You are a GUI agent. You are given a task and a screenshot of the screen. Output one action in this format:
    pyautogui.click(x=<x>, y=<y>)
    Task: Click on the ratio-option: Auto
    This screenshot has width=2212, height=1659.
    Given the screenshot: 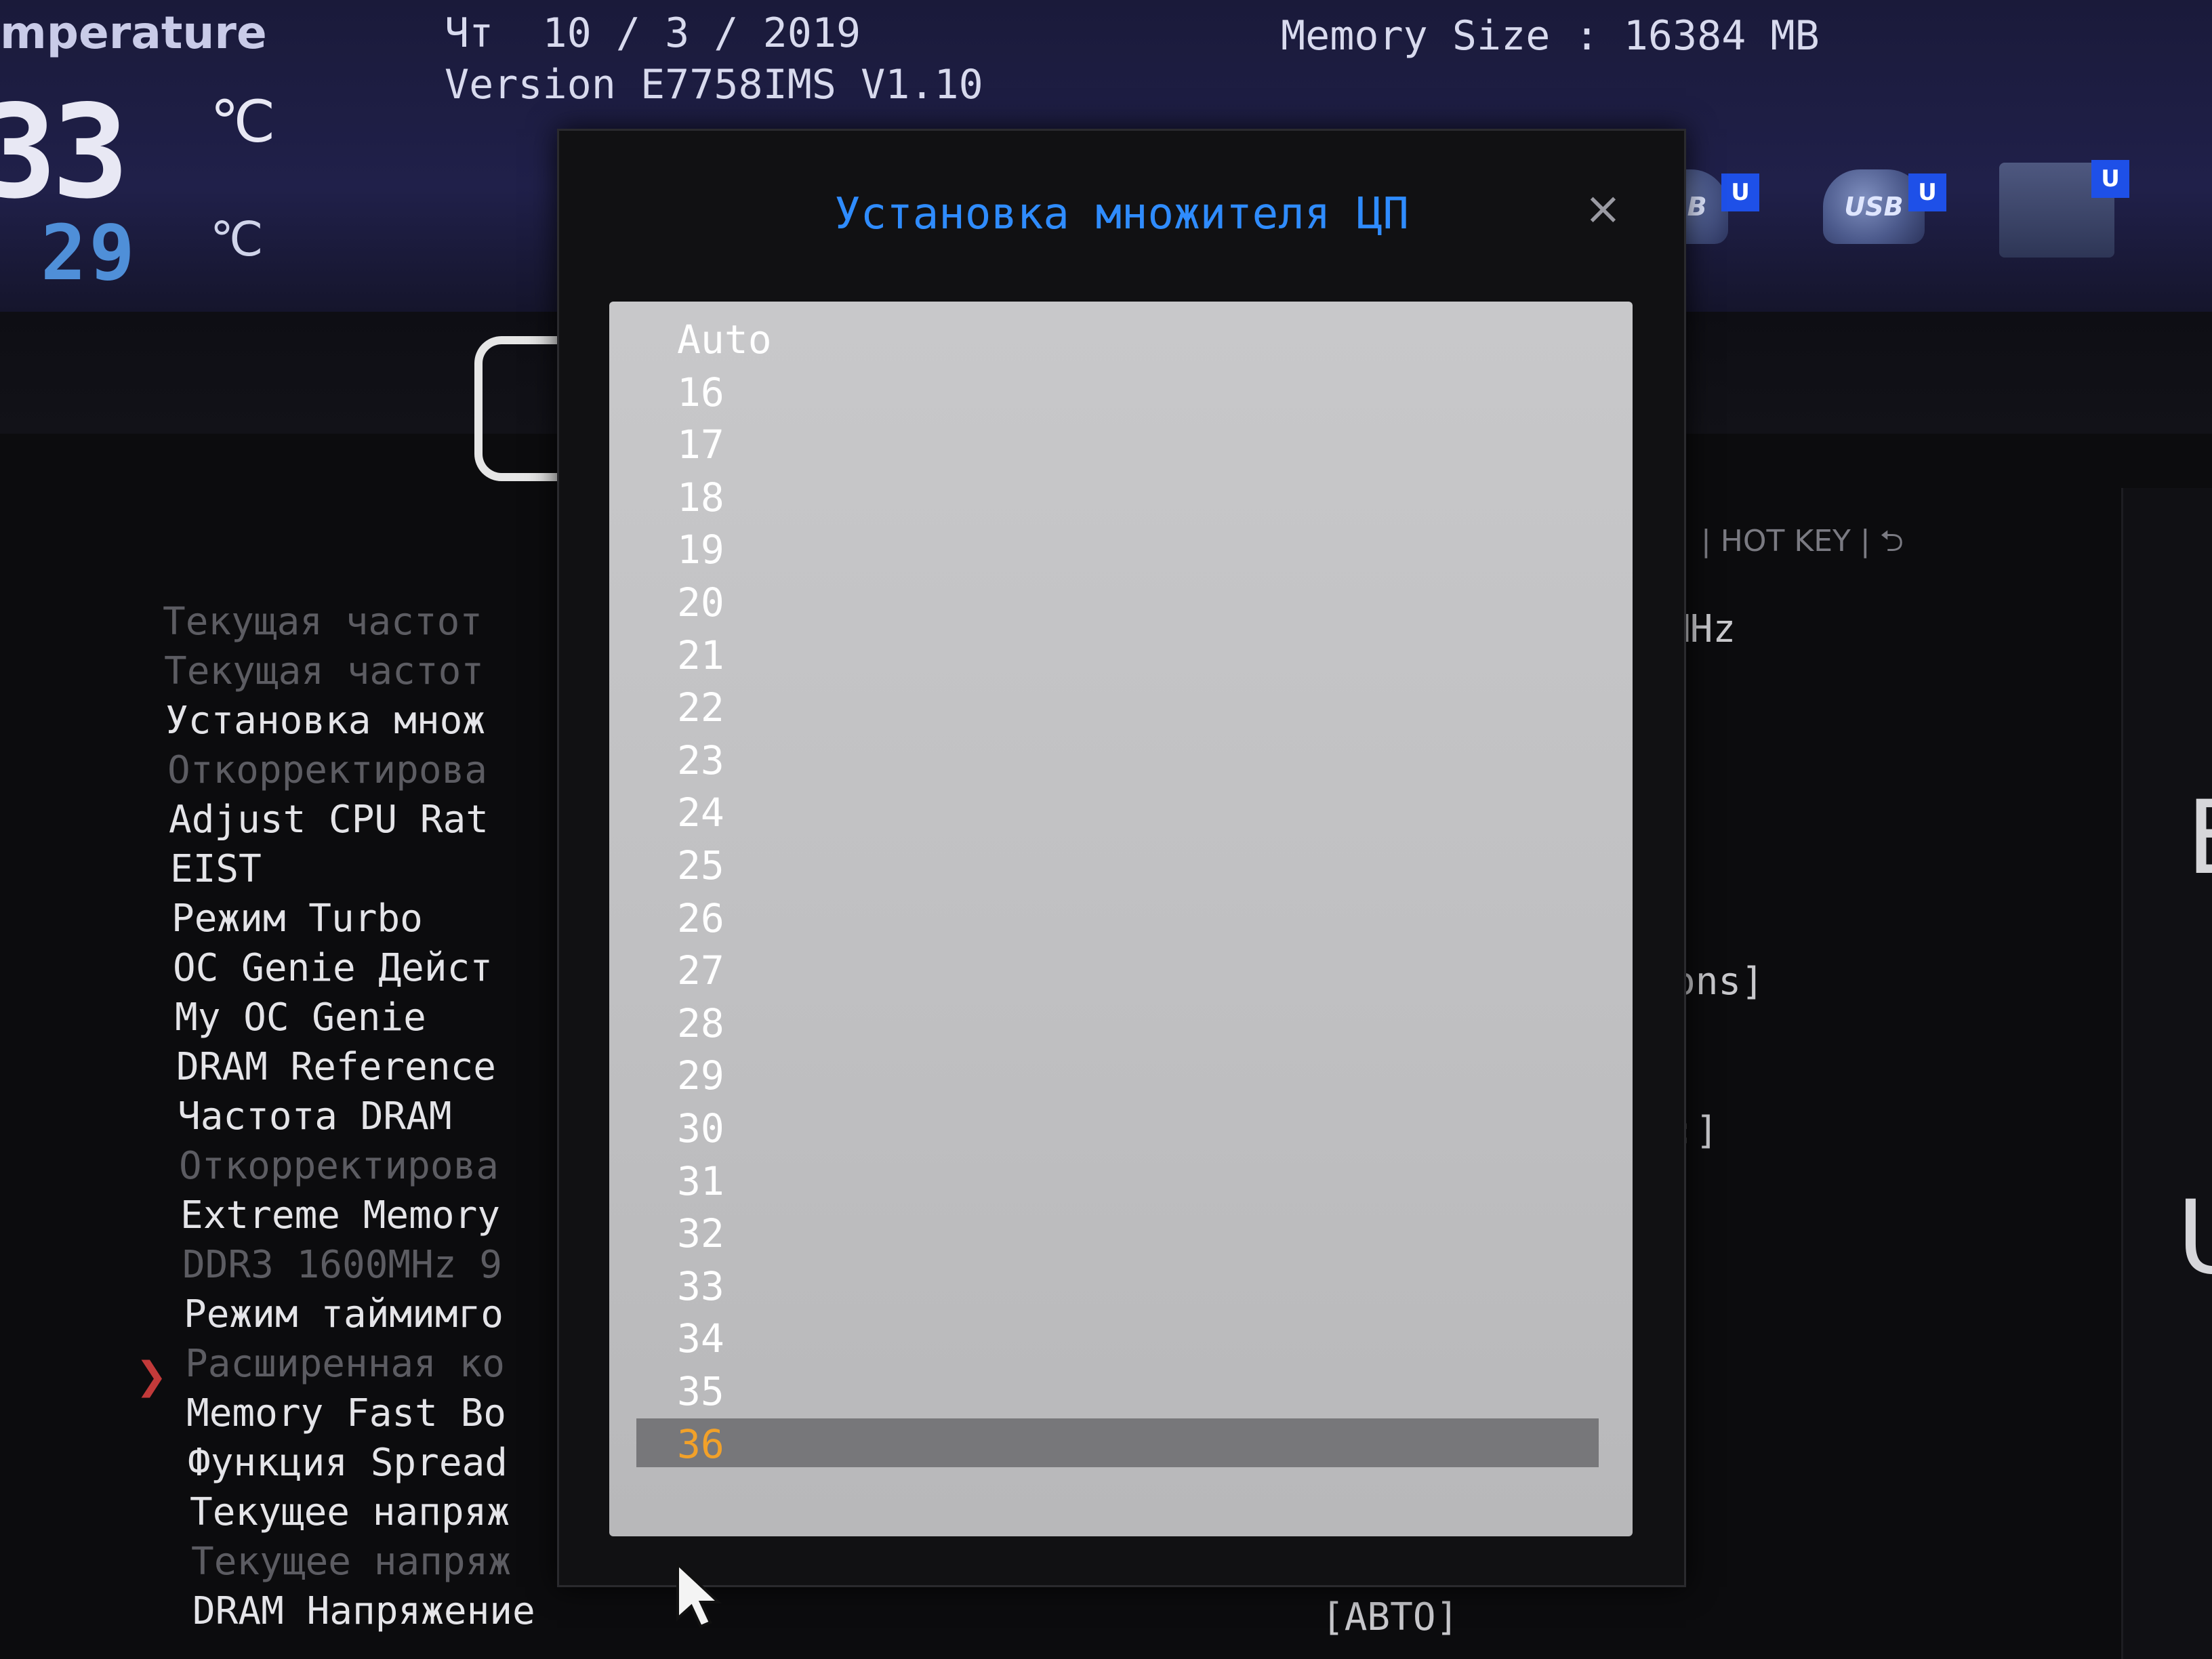 What is the action you would take?
    pyautogui.click(x=1114, y=339)
    